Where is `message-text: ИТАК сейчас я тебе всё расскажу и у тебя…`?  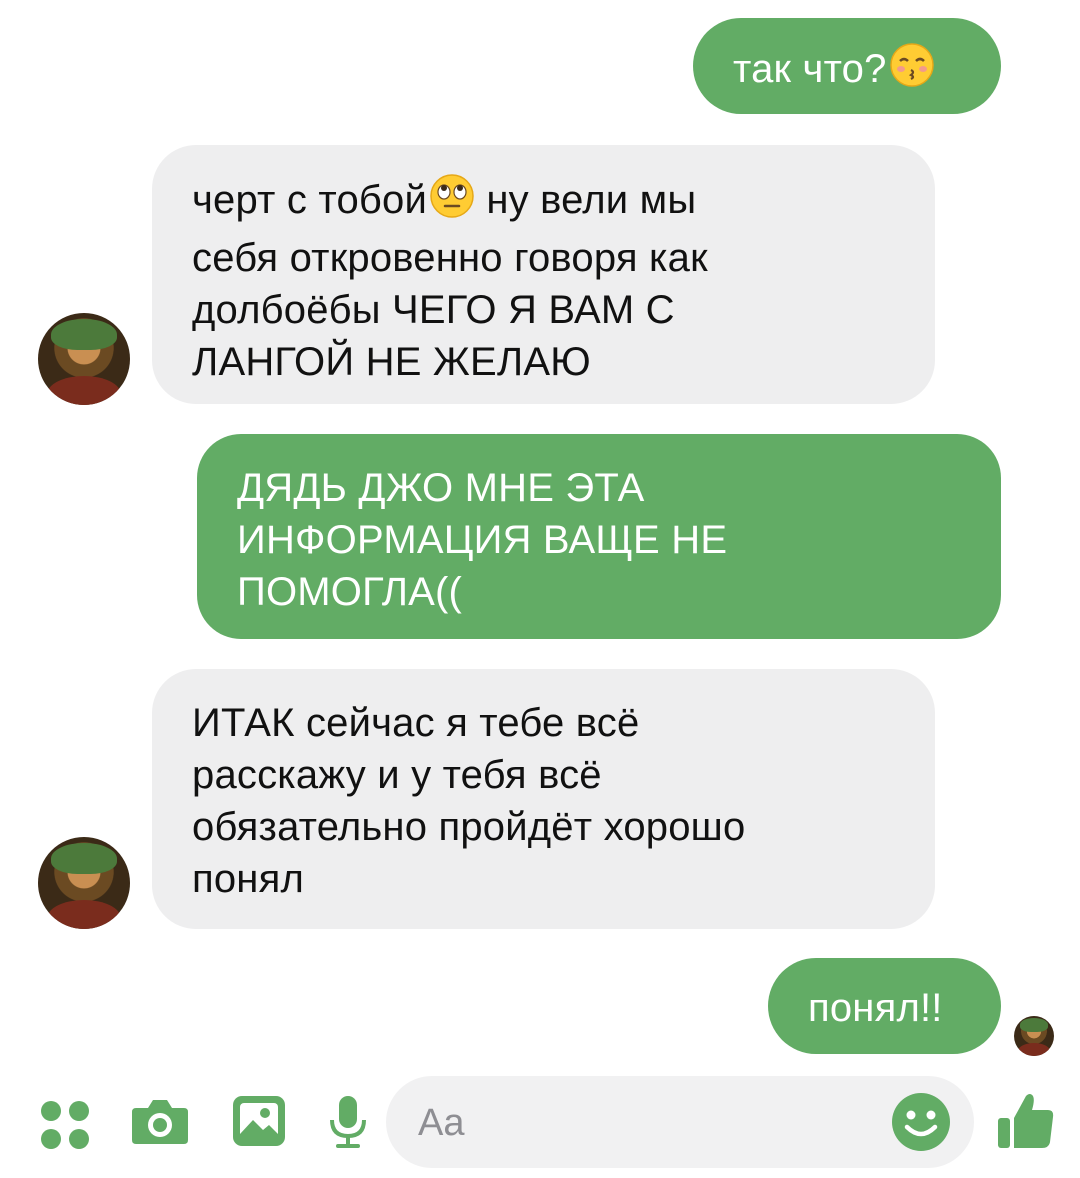
message-text: ИТАК сейчас я тебе всё расскажу и у тебя… is located at coordinates (469, 801).